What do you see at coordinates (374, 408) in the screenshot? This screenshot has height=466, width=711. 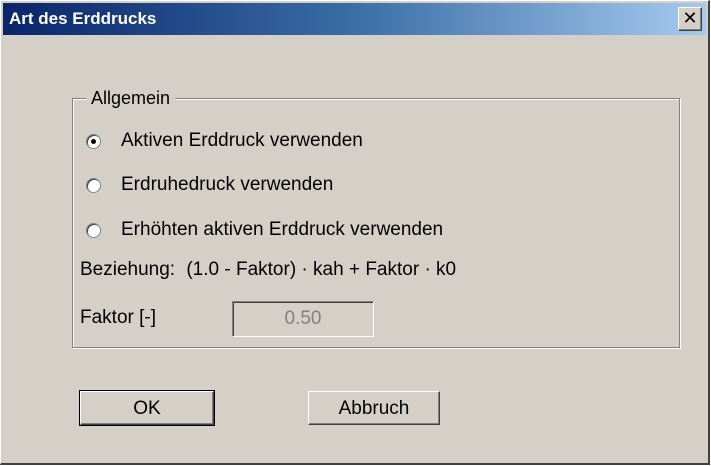 I see `cancel-button: Abbruch` at bounding box center [374, 408].